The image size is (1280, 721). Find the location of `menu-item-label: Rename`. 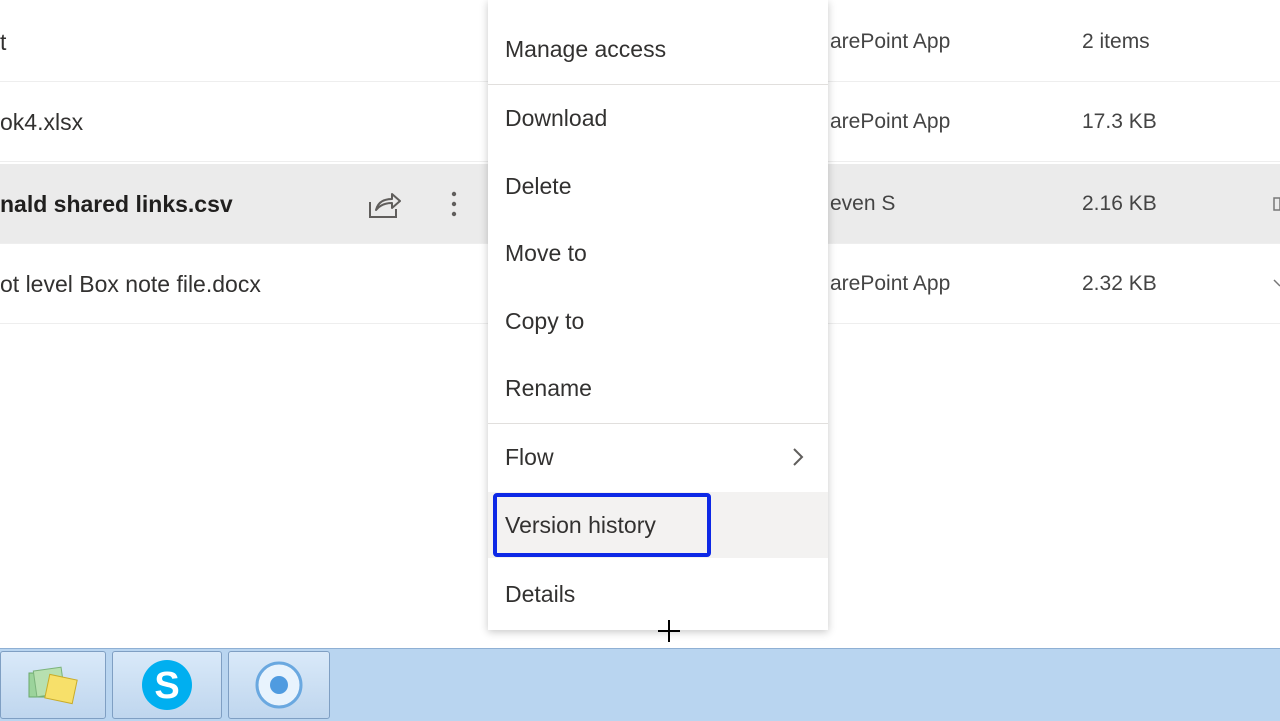

menu-item-label: Rename is located at coordinates (548, 388).